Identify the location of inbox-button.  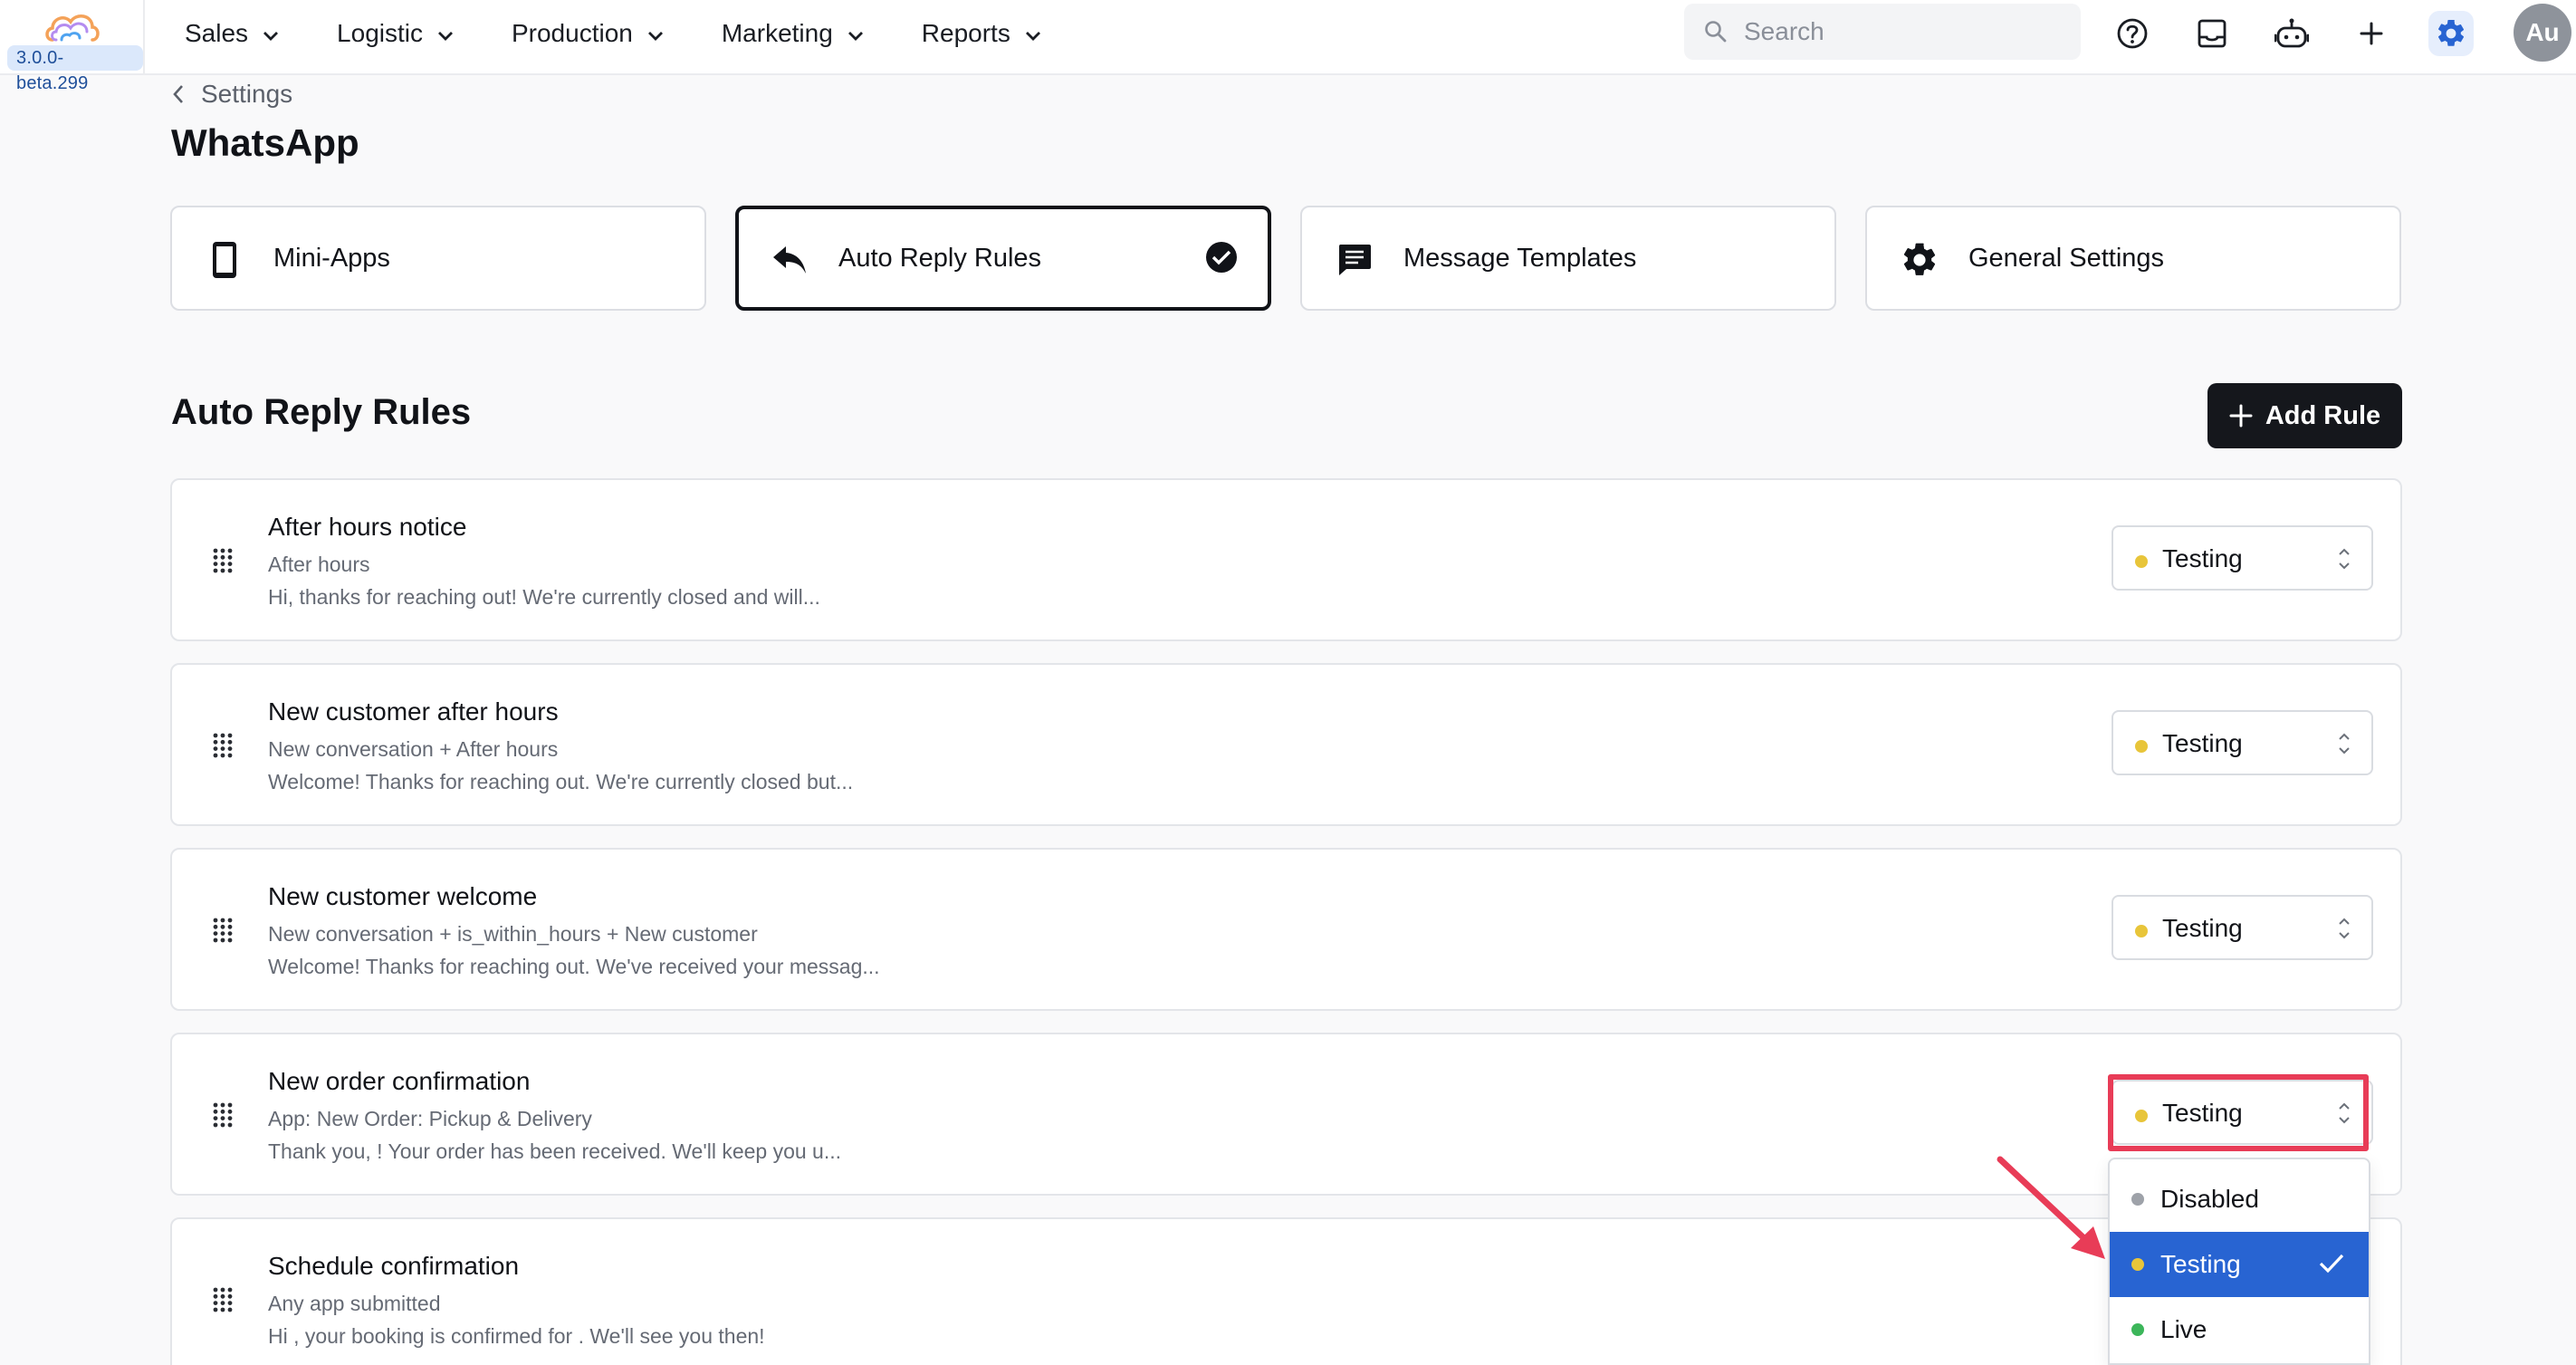
(2212, 34).